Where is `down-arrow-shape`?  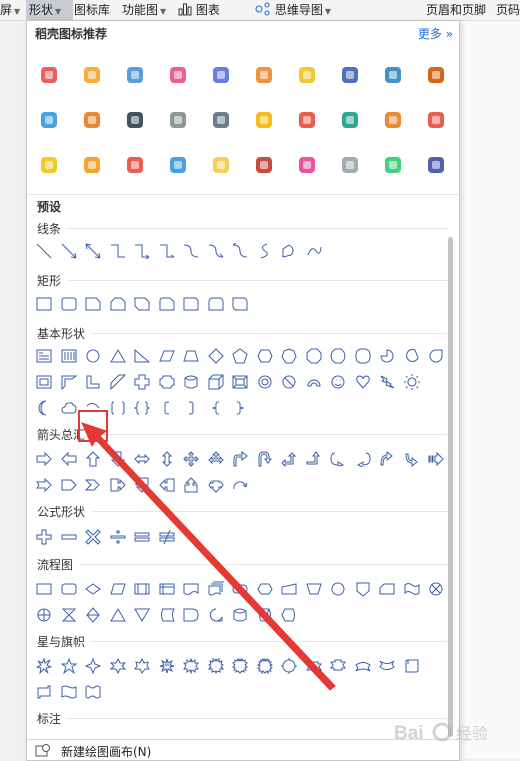
down-arrow-shape is located at coordinates (118, 459).